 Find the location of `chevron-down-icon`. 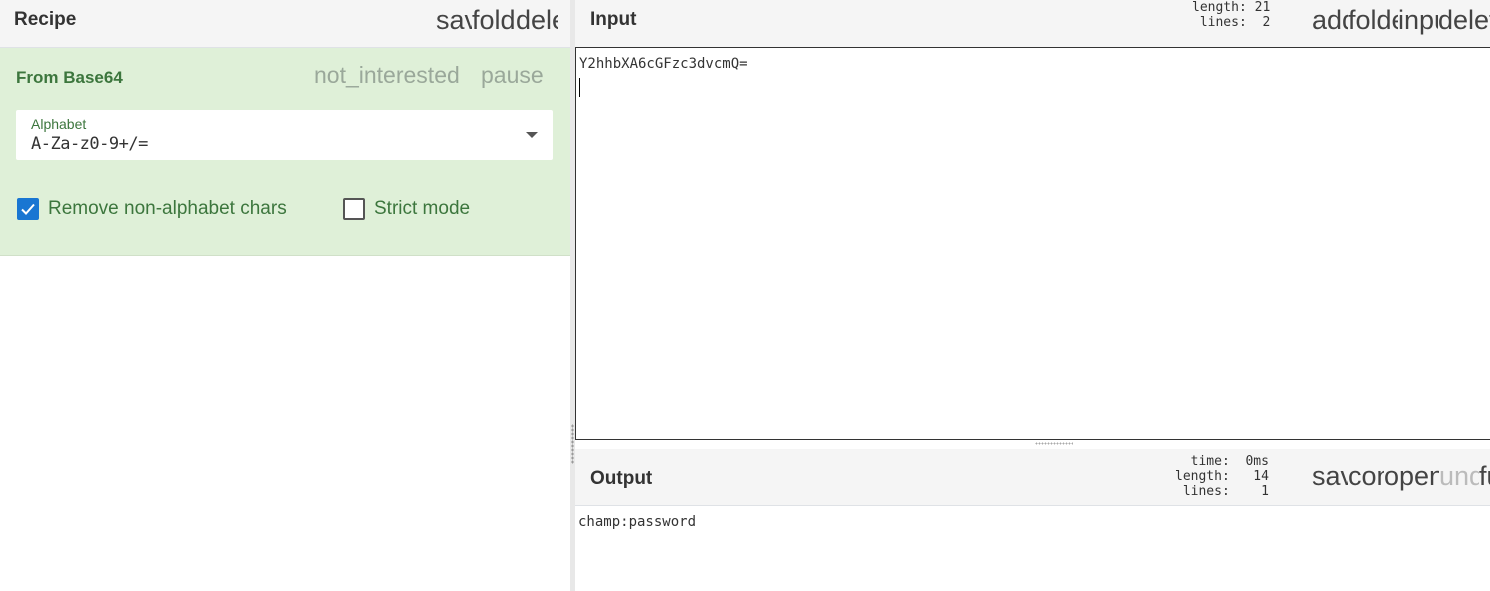

chevron-down-icon is located at coordinates (532, 135).